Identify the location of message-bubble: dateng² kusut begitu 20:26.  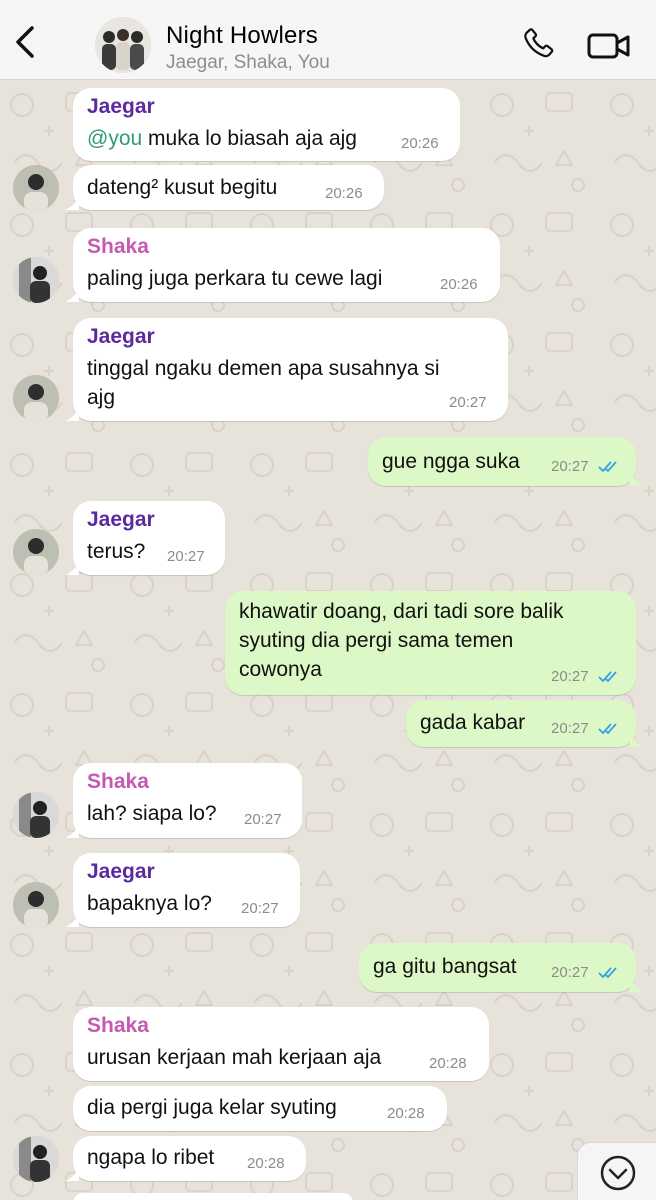
(224, 187).